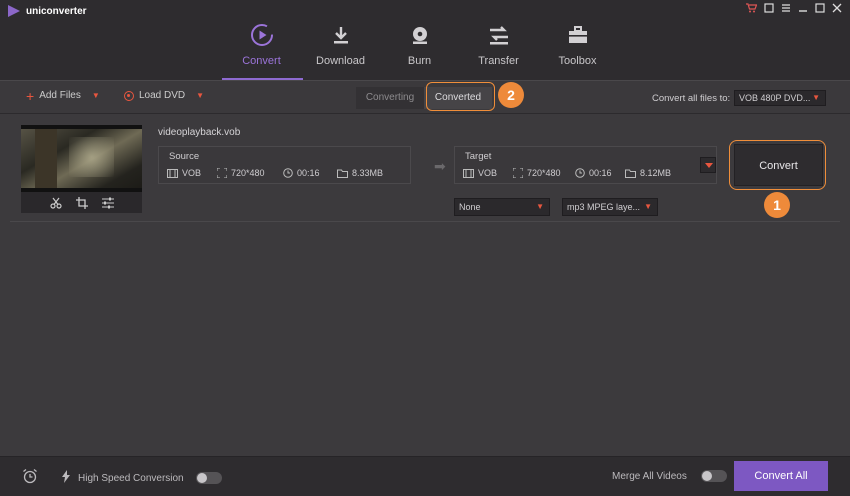  Describe the element at coordinates (488, 173) in the screenshot. I see `target-format: VOB` at that location.